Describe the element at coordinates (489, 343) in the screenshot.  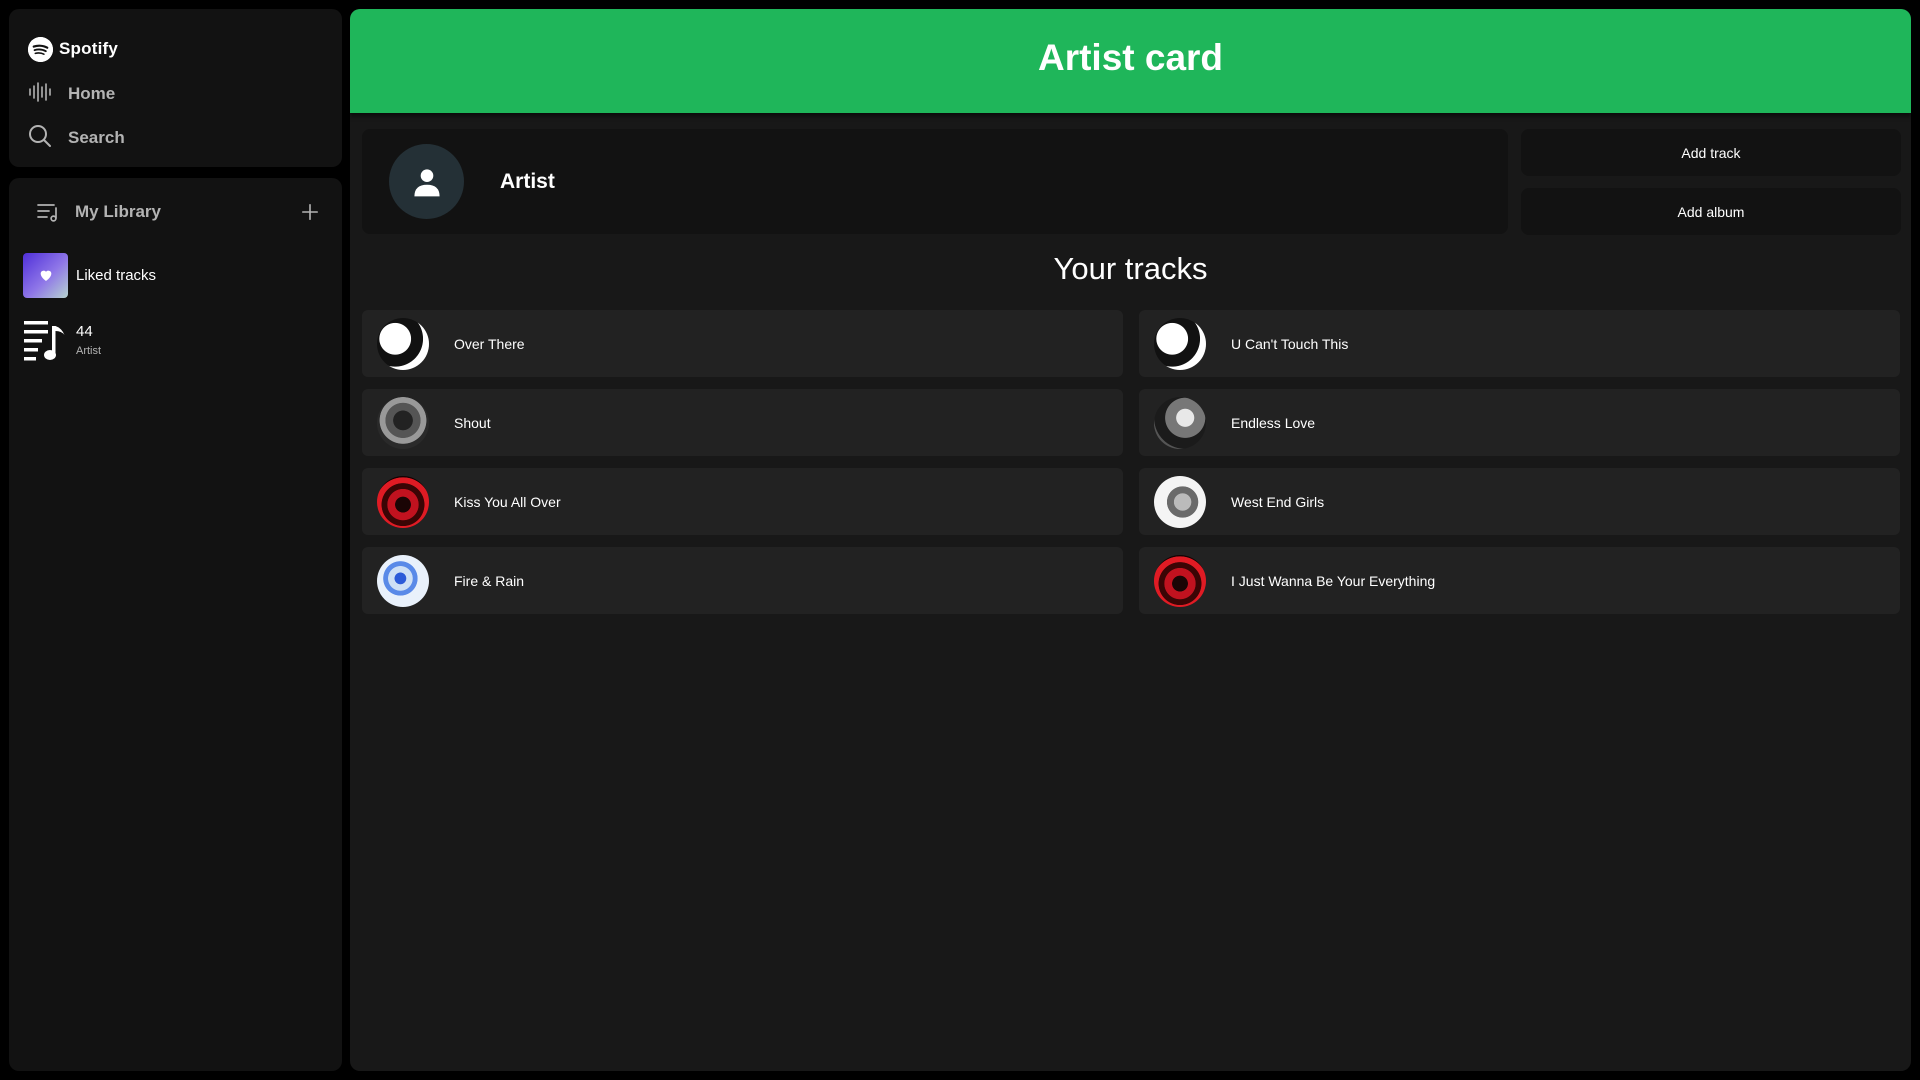
I see `track-title: Over There` at that location.